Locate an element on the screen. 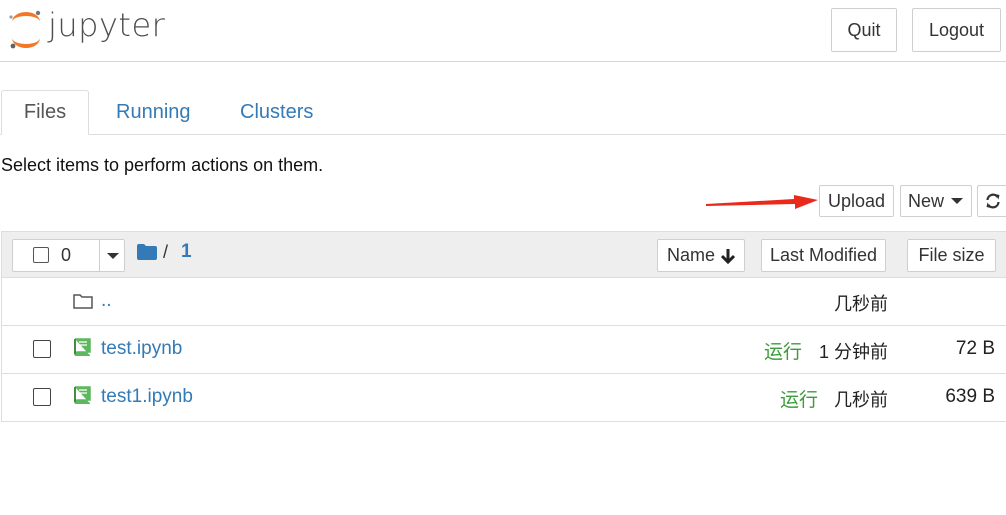 The image size is (1006, 515). file-name-link: test1.ipynb is located at coordinates (147, 397).